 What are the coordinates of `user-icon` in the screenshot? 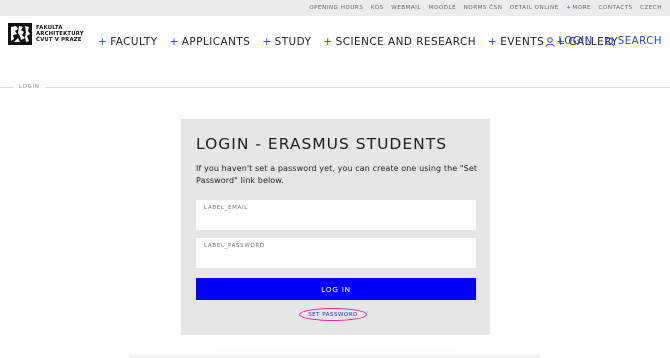 It's located at (550, 41).